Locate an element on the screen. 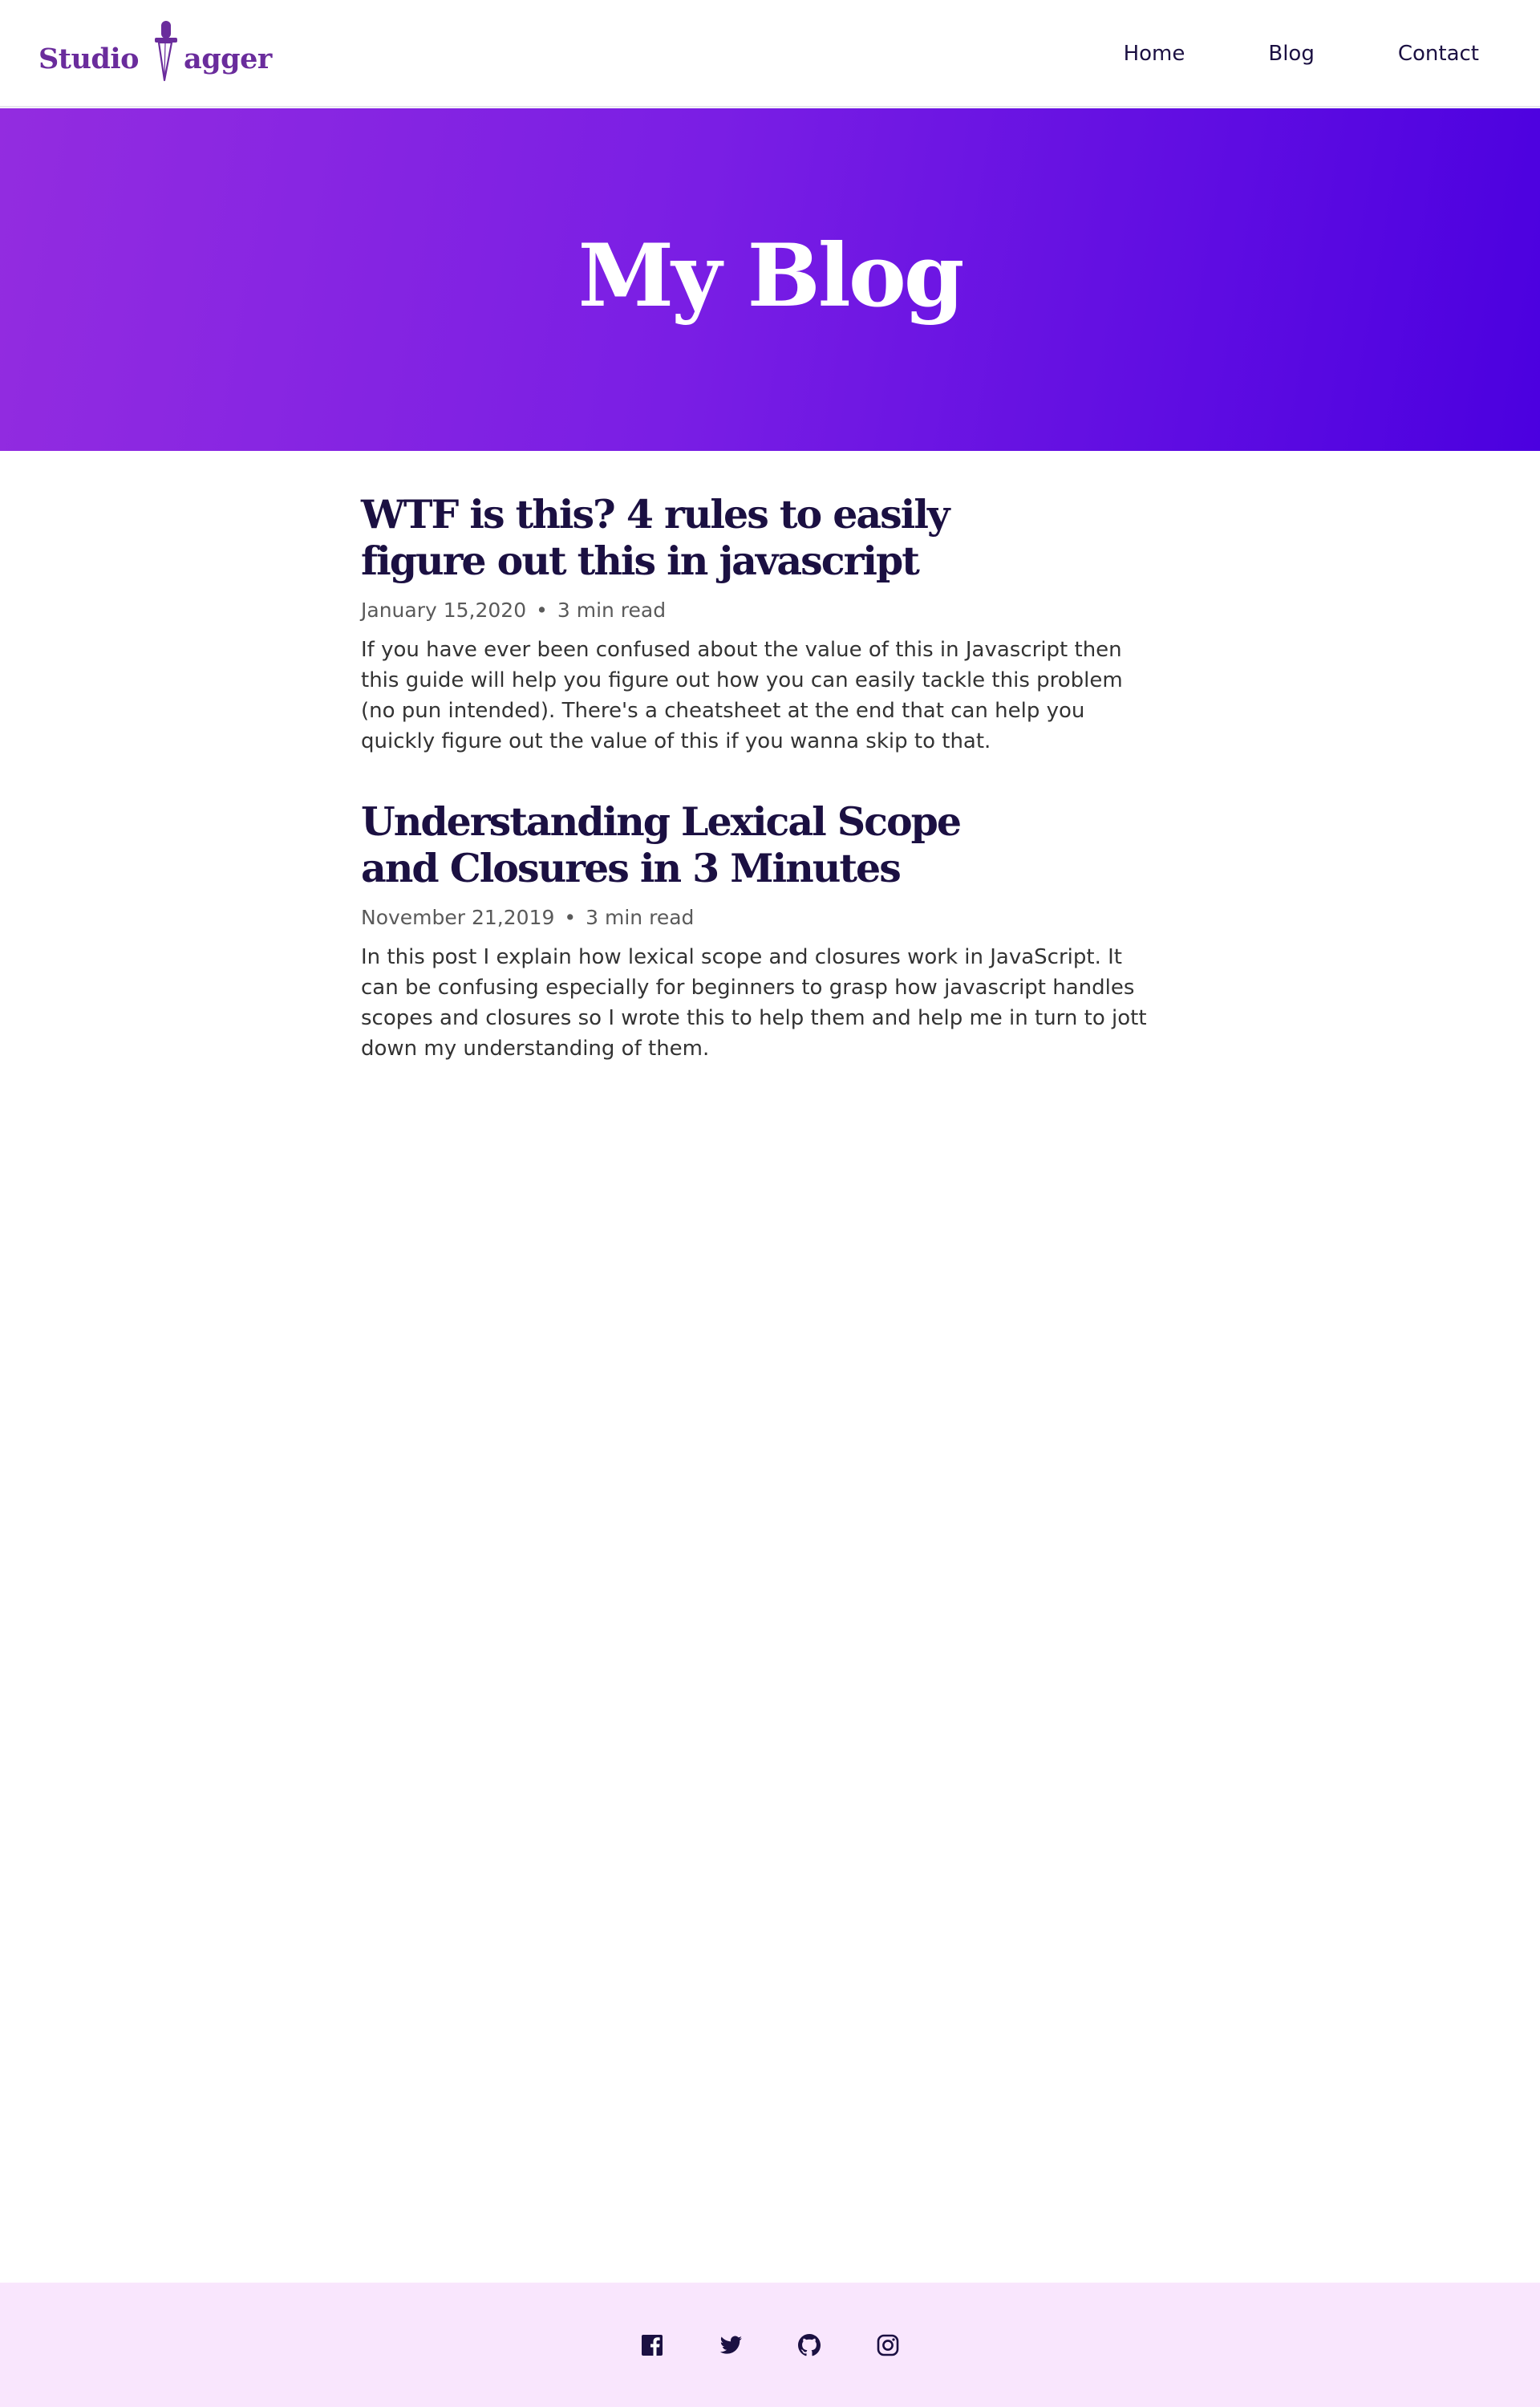  hero-banner: My Blog is located at coordinates (770, 280).